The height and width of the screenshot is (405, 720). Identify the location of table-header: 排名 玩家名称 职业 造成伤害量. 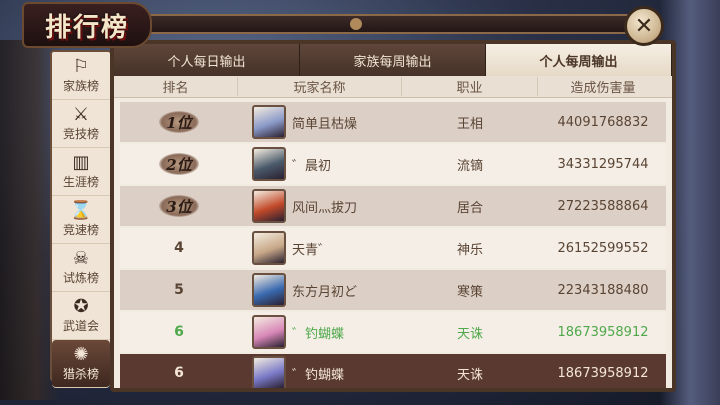
(393, 87).